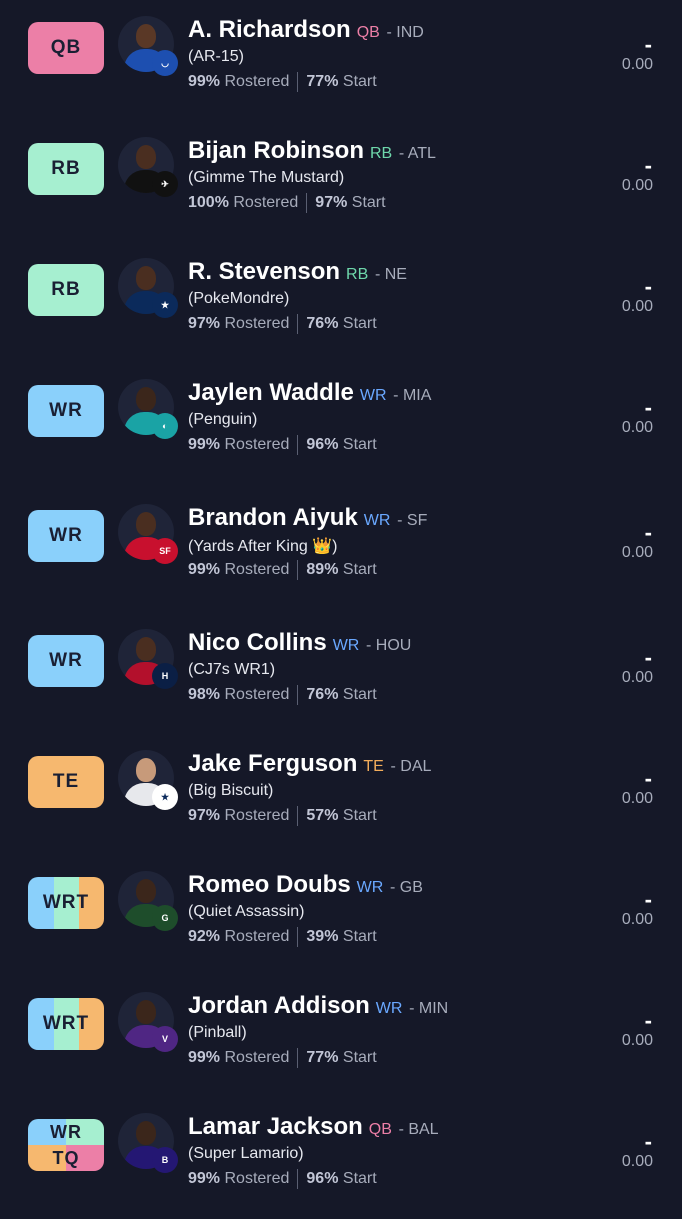  What do you see at coordinates (232, 669) in the screenshot?
I see `team-nickname: (CJ7s WR1)` at bounding box center [232, 669].